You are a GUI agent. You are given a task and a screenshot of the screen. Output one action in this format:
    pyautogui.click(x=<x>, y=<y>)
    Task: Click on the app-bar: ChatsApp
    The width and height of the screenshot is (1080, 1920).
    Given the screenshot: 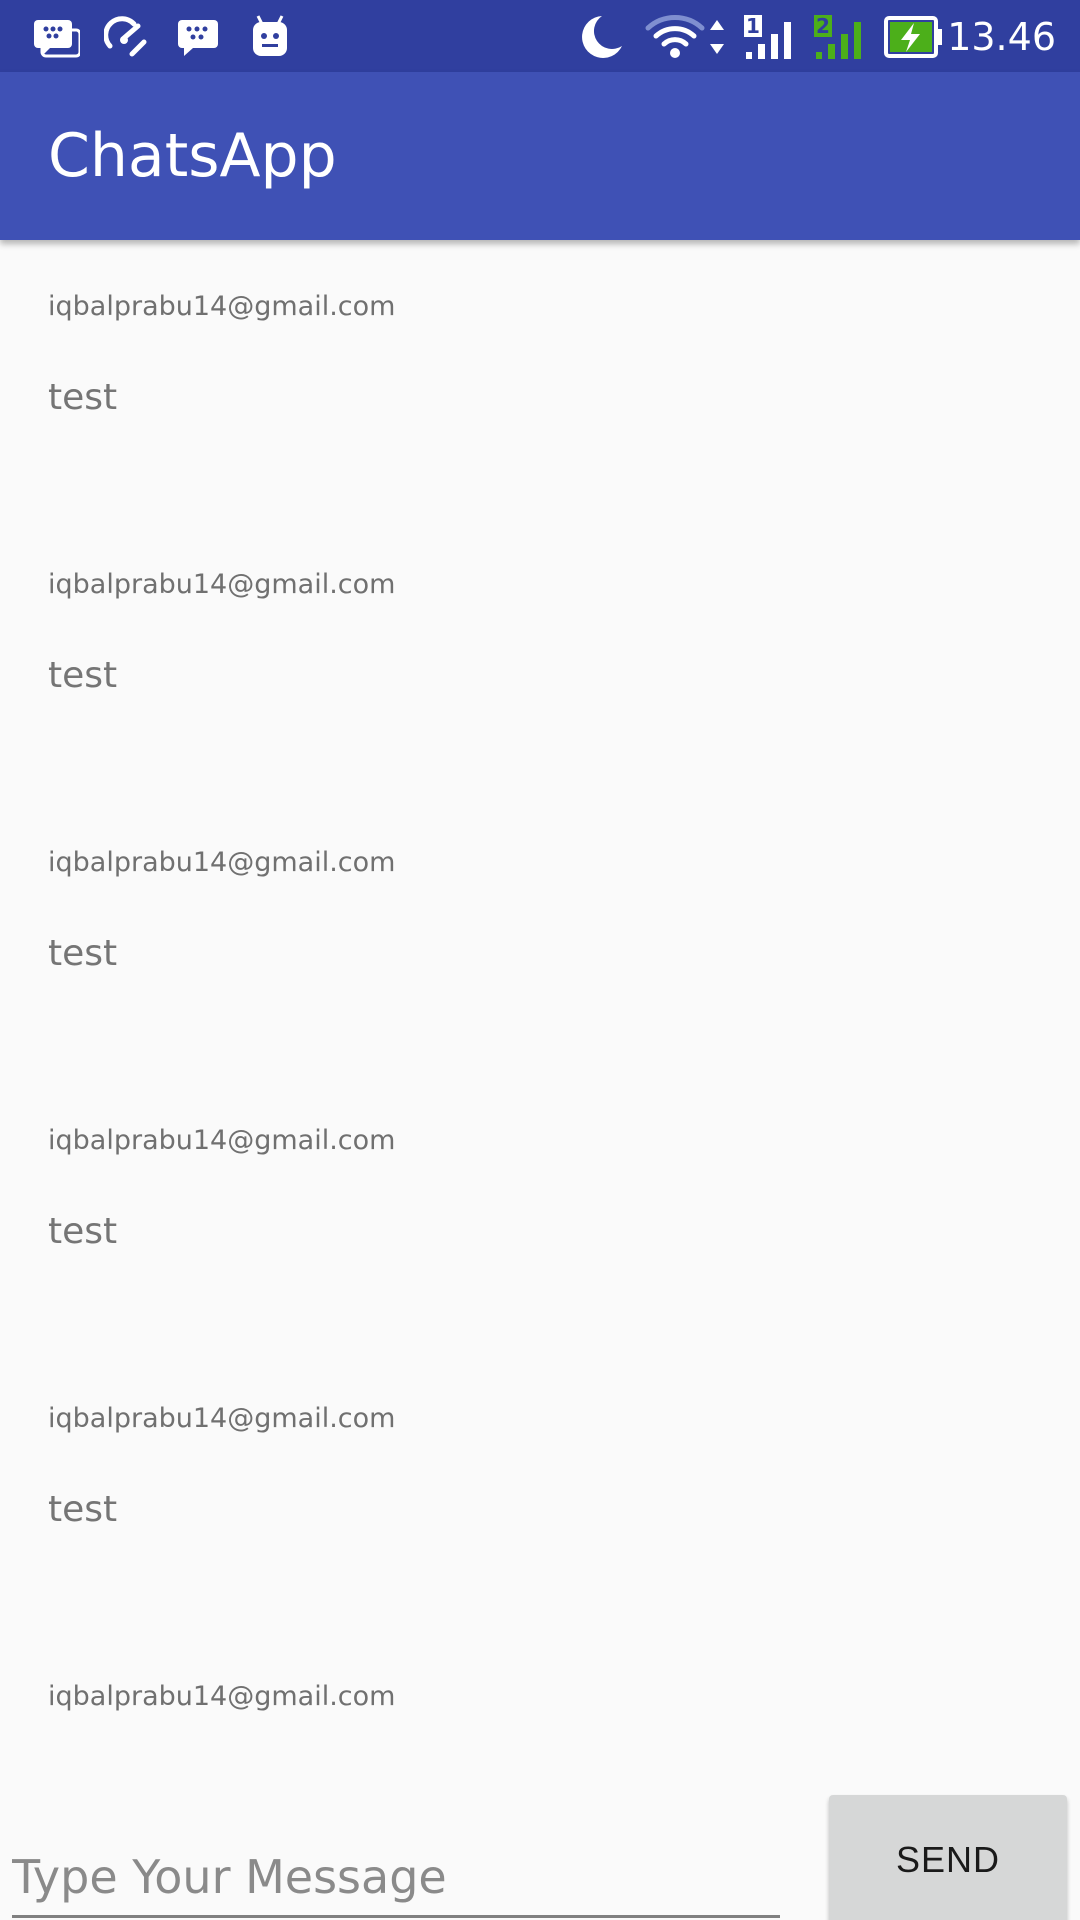 What is the action you would take?
    pyautogui.click(x=540, y=156)
    